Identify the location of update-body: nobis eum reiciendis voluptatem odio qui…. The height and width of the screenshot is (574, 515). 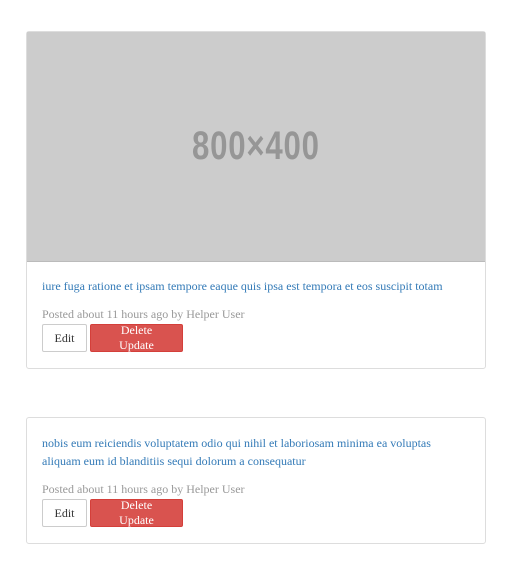
(256, 480).